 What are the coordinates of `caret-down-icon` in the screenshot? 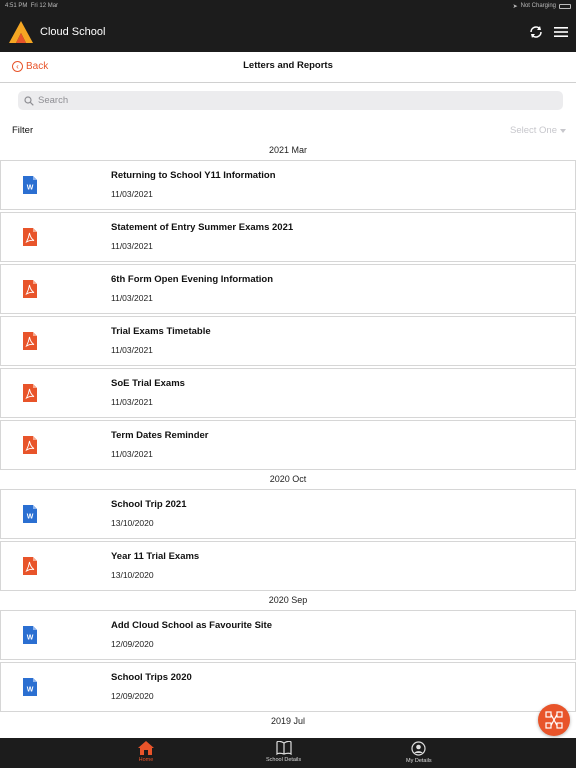 It's located at (563, 130).